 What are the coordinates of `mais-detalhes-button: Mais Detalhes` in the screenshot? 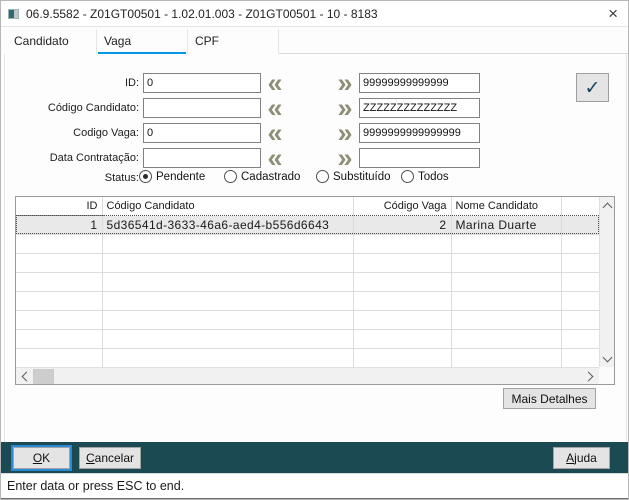 It's located at (549, 398).